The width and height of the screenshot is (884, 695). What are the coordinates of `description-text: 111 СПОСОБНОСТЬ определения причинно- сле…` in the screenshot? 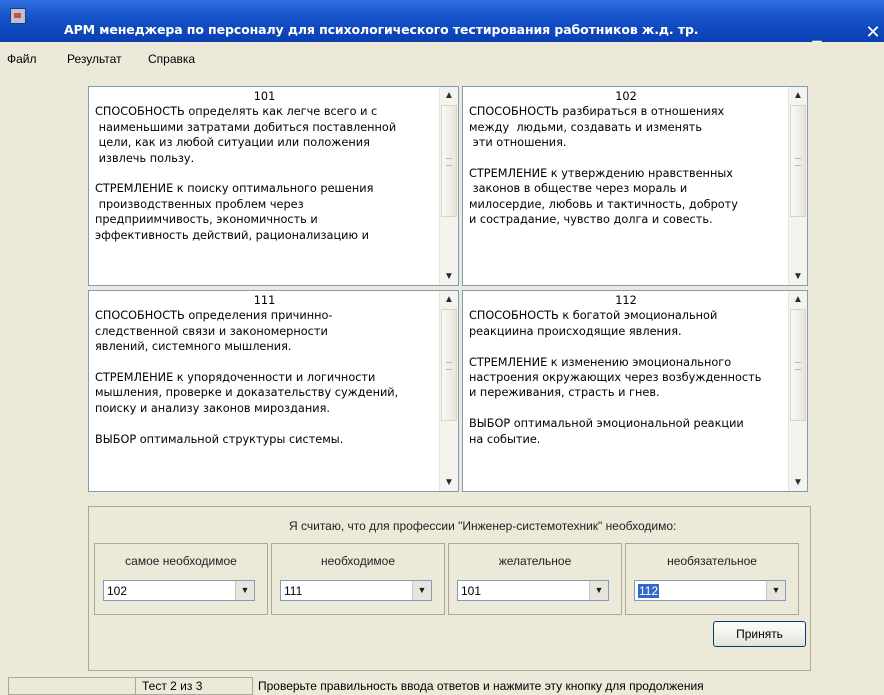 It's located at (264, 391).